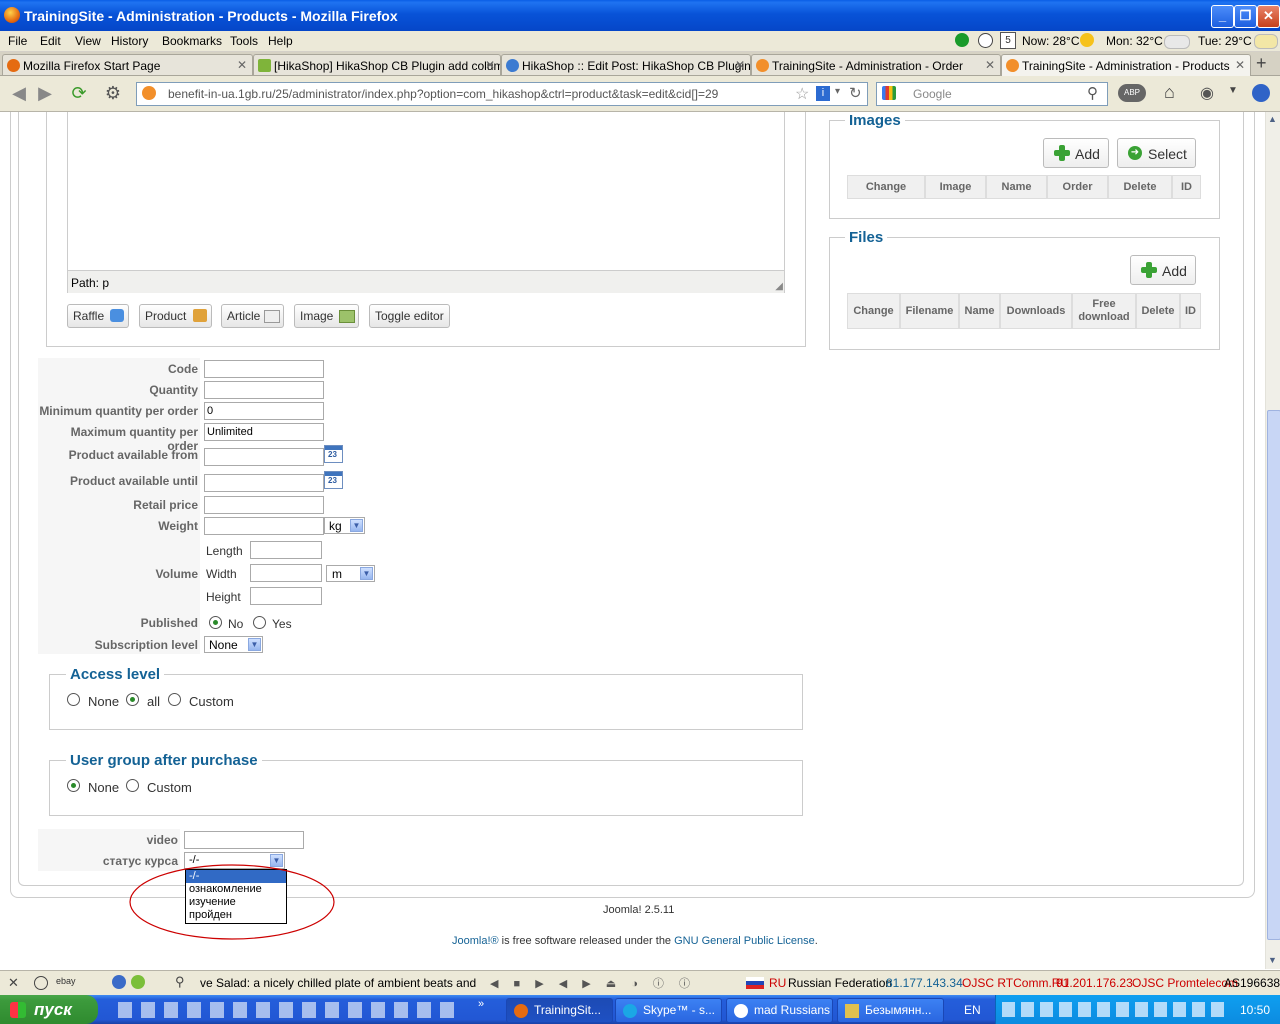  I want to click on weather-tue: Tue: 29°C, so click(1225, 41).